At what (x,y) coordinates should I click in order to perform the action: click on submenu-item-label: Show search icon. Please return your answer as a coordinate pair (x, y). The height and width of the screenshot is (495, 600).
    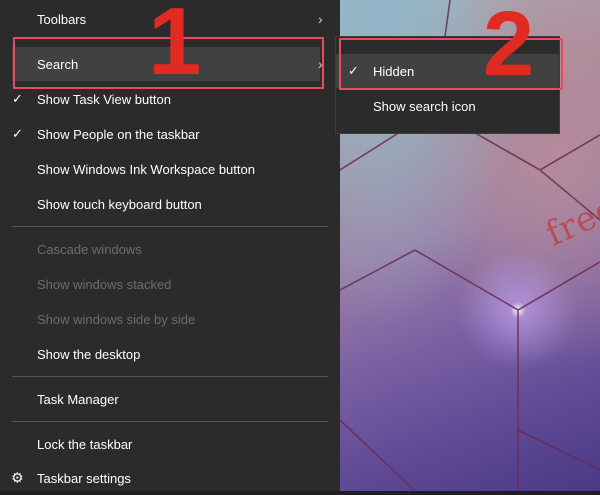
    Looking at the image, I should click on (424, 106).